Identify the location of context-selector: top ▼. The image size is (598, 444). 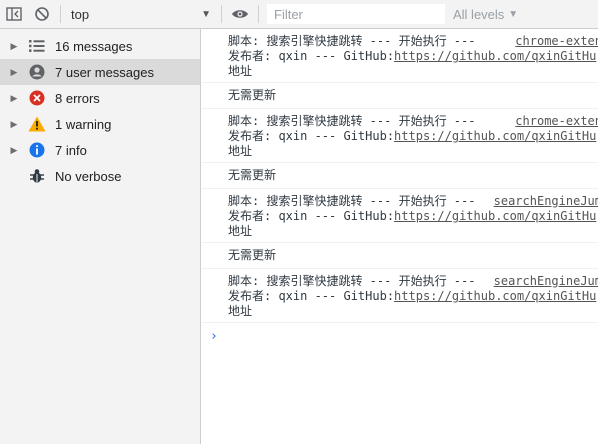
(141, 14).